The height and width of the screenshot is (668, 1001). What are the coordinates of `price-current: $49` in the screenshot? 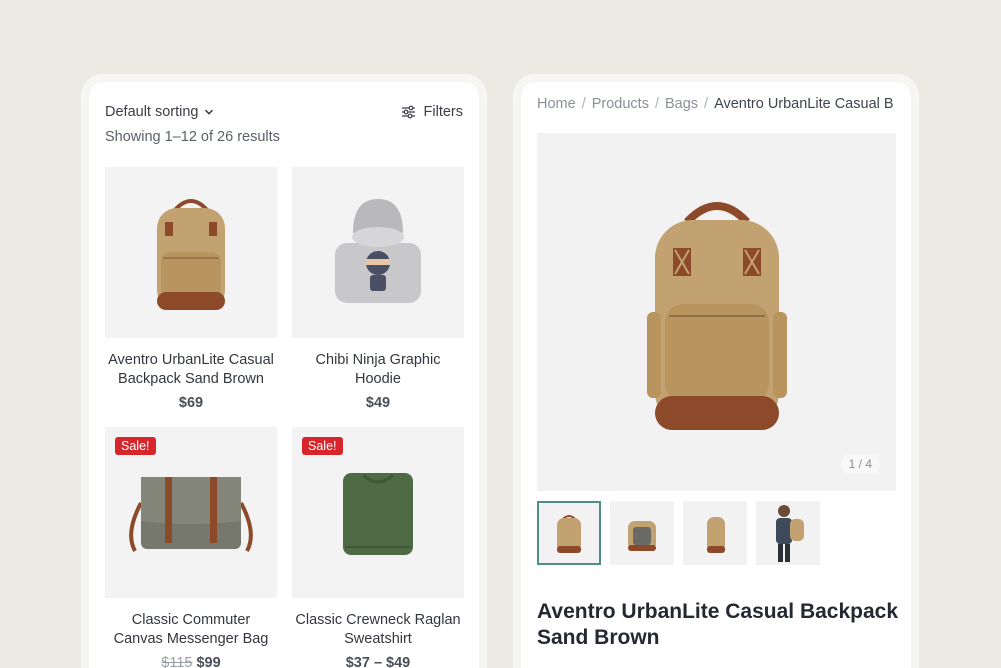 It's located at (378, 403).